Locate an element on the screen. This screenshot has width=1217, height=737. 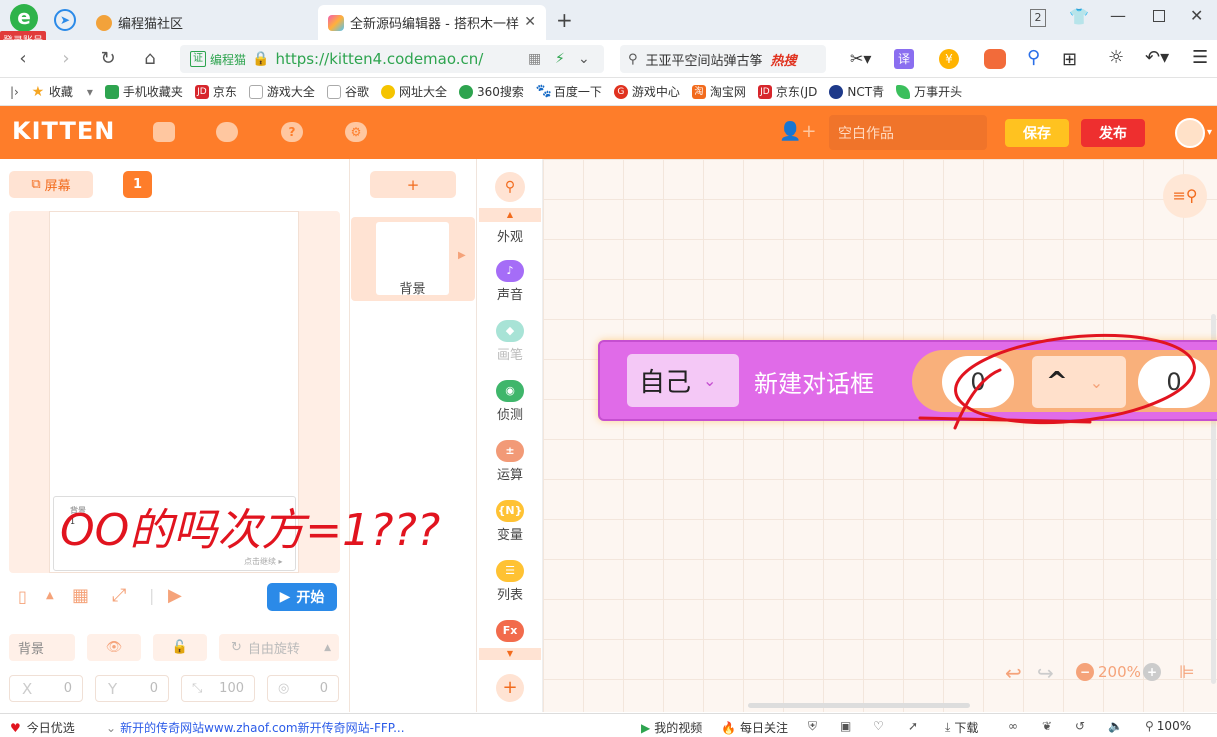
rocket-icon: ➚ is located at coordinates (913, 726).